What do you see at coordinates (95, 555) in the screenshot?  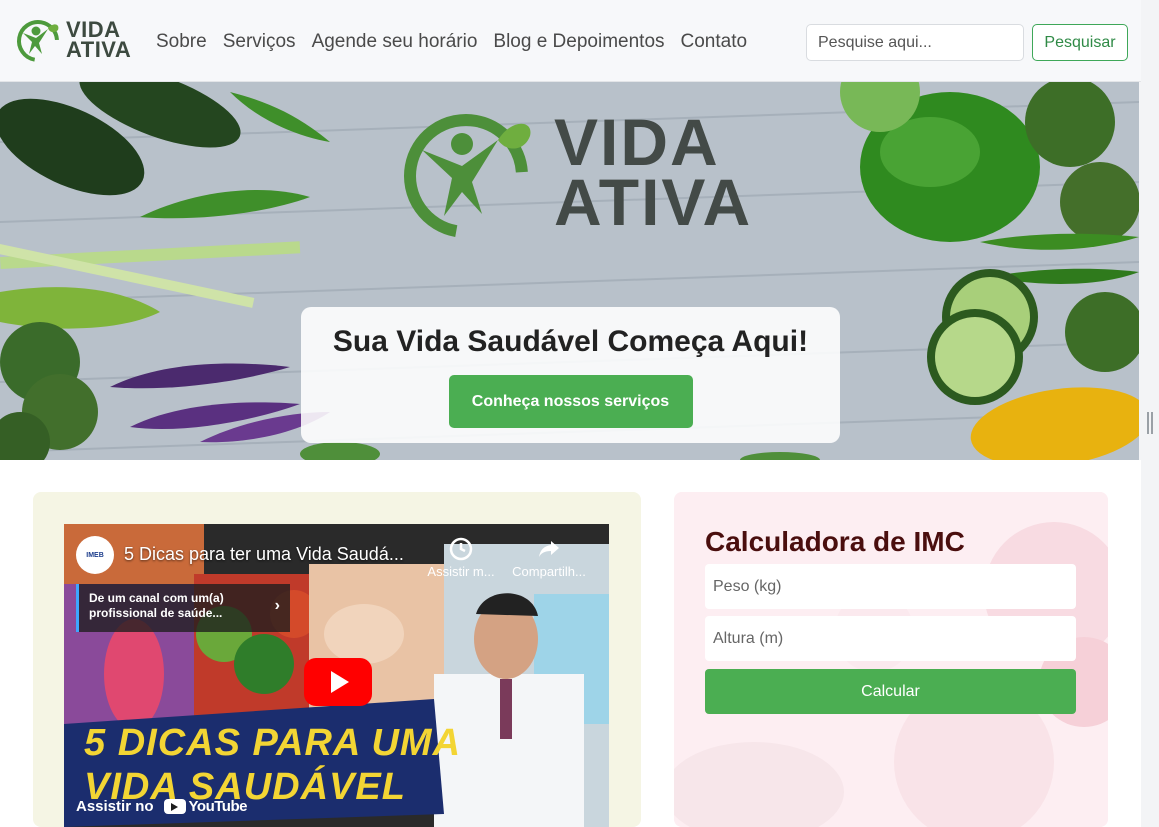 I see `channel-avatar: IMEB` at bounding box center [95, 555].